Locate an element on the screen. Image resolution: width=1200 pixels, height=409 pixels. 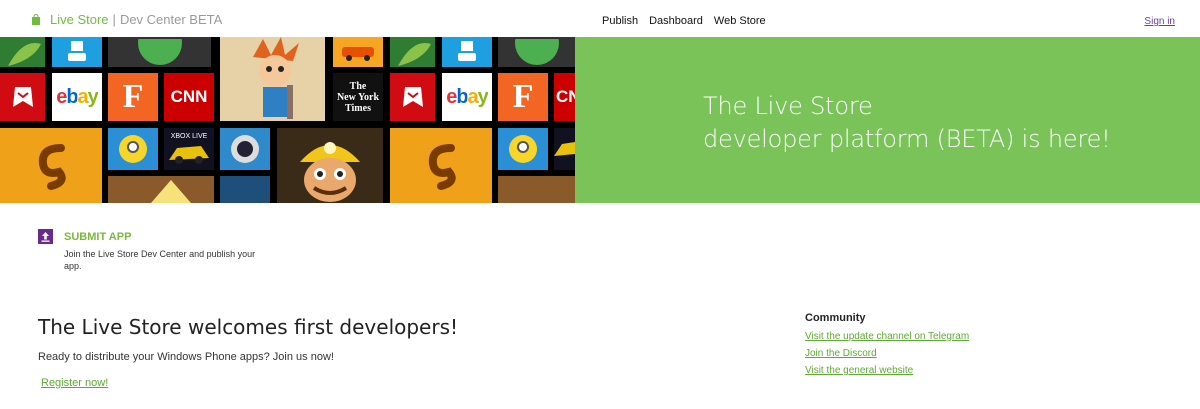
race-car-icon is located at coordinates (189, 154).